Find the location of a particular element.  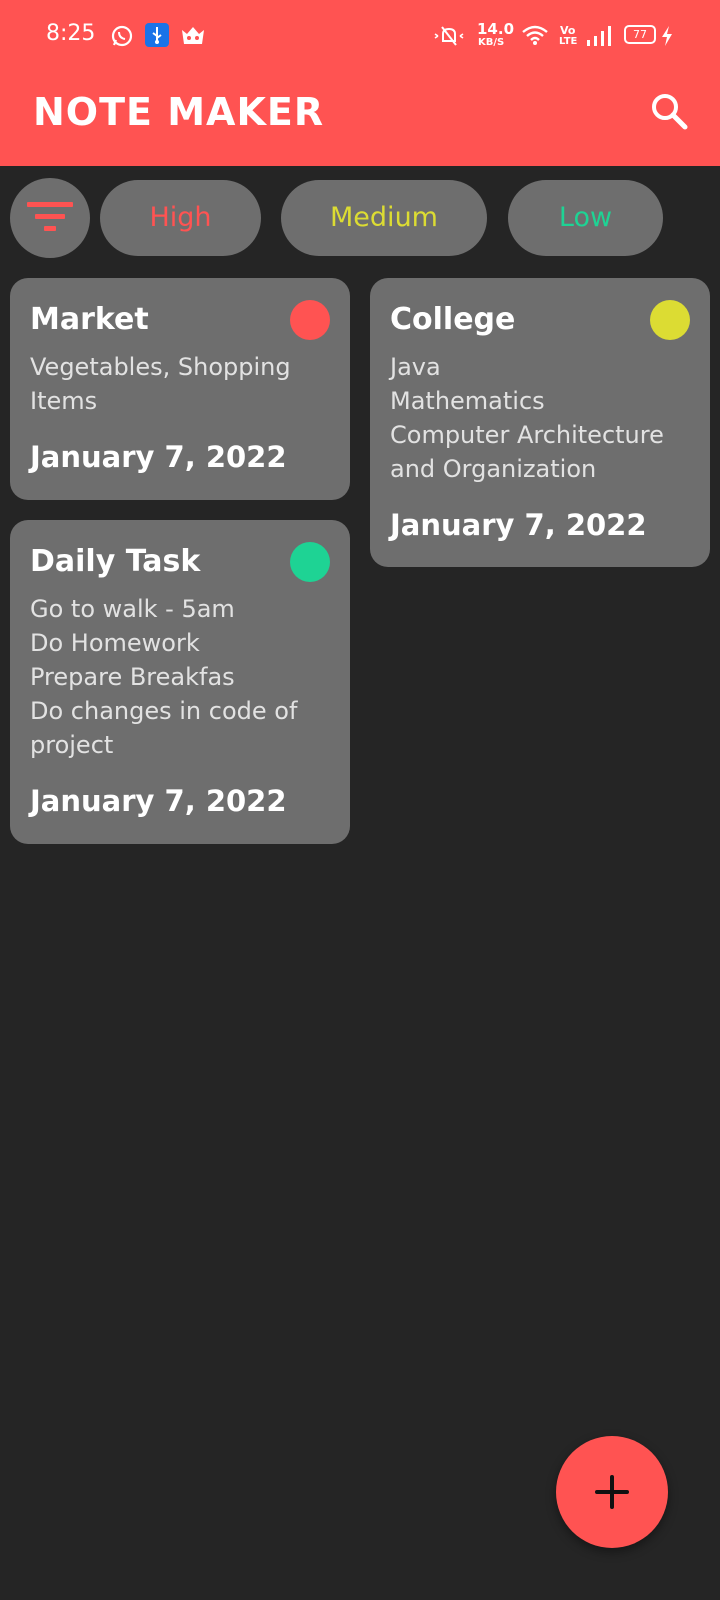

net-speed-value: 14.0 is located at coordinates (496, 29).